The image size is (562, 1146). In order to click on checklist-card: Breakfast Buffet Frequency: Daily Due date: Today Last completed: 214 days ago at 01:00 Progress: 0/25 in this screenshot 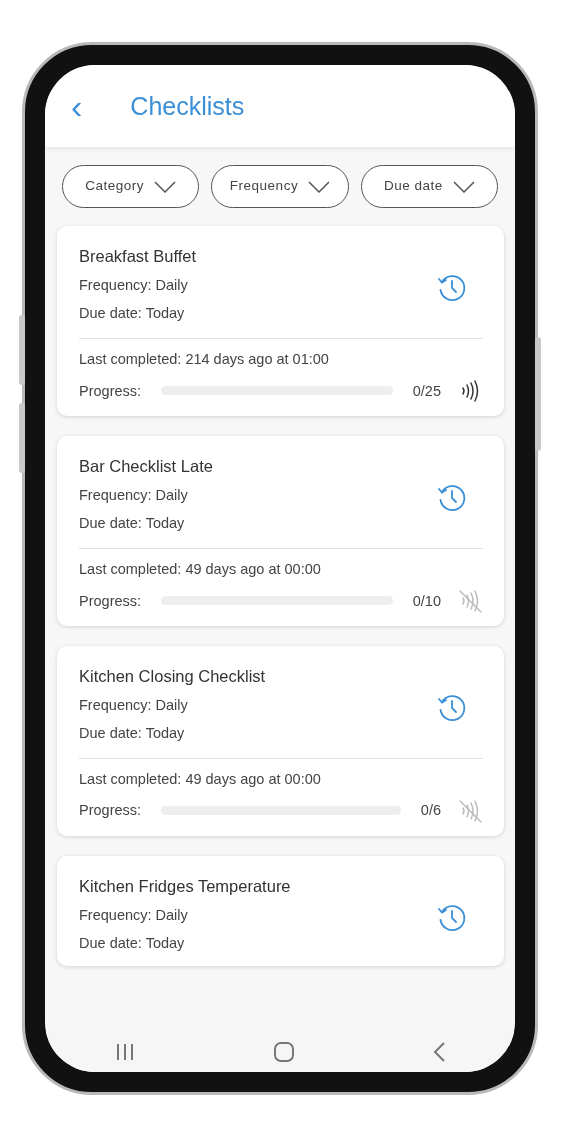, I will do `click(280, 321)`.